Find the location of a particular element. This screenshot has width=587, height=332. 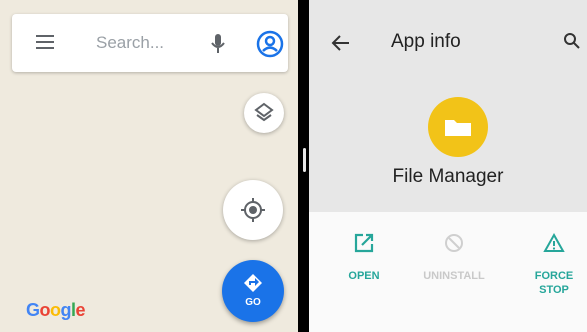

back-arrow-icon is located at coordinates (341, 43).